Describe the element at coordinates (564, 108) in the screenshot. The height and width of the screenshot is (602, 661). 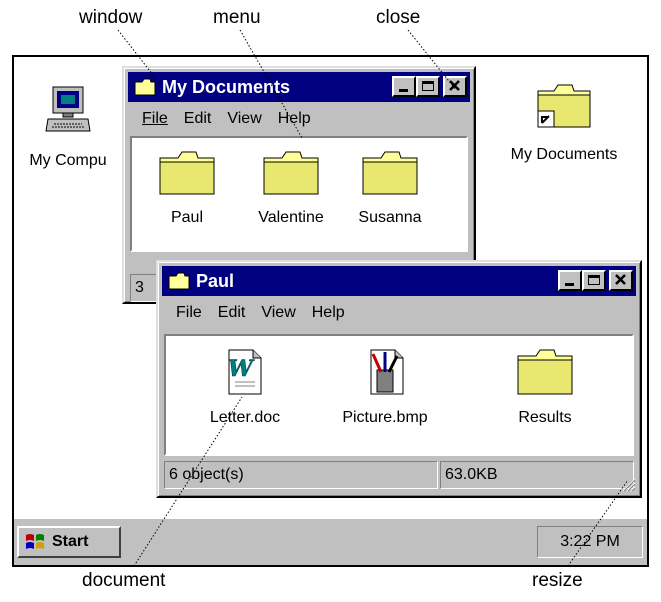
I see `folder-shortcut-icon` at that location.